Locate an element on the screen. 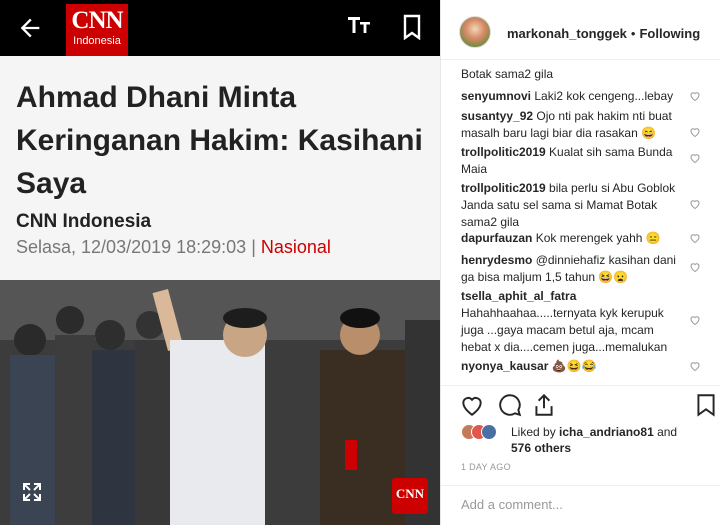  post-timestamp: 1 DAY AGO is located at coordinates (486, 467).